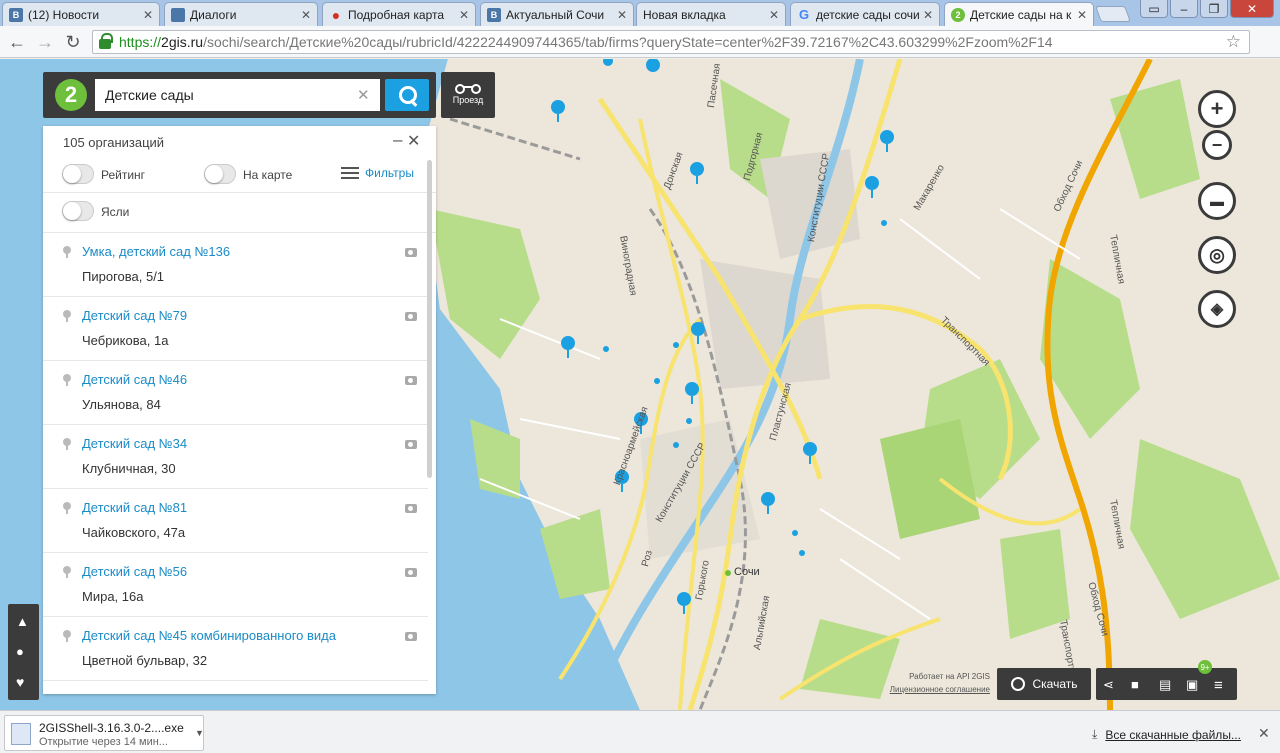  Describe the element at coordinates (134, 571) in the screenshot. I see `item-name: Детский сад №56` at that location.